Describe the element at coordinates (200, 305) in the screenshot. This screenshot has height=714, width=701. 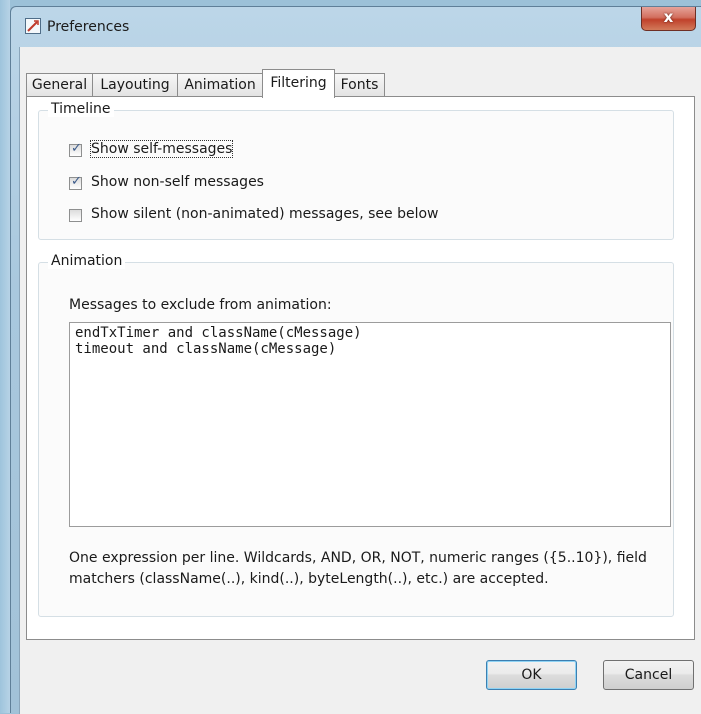
I see `exclude-messages-label: Messages to exclude from animation:` at that location.